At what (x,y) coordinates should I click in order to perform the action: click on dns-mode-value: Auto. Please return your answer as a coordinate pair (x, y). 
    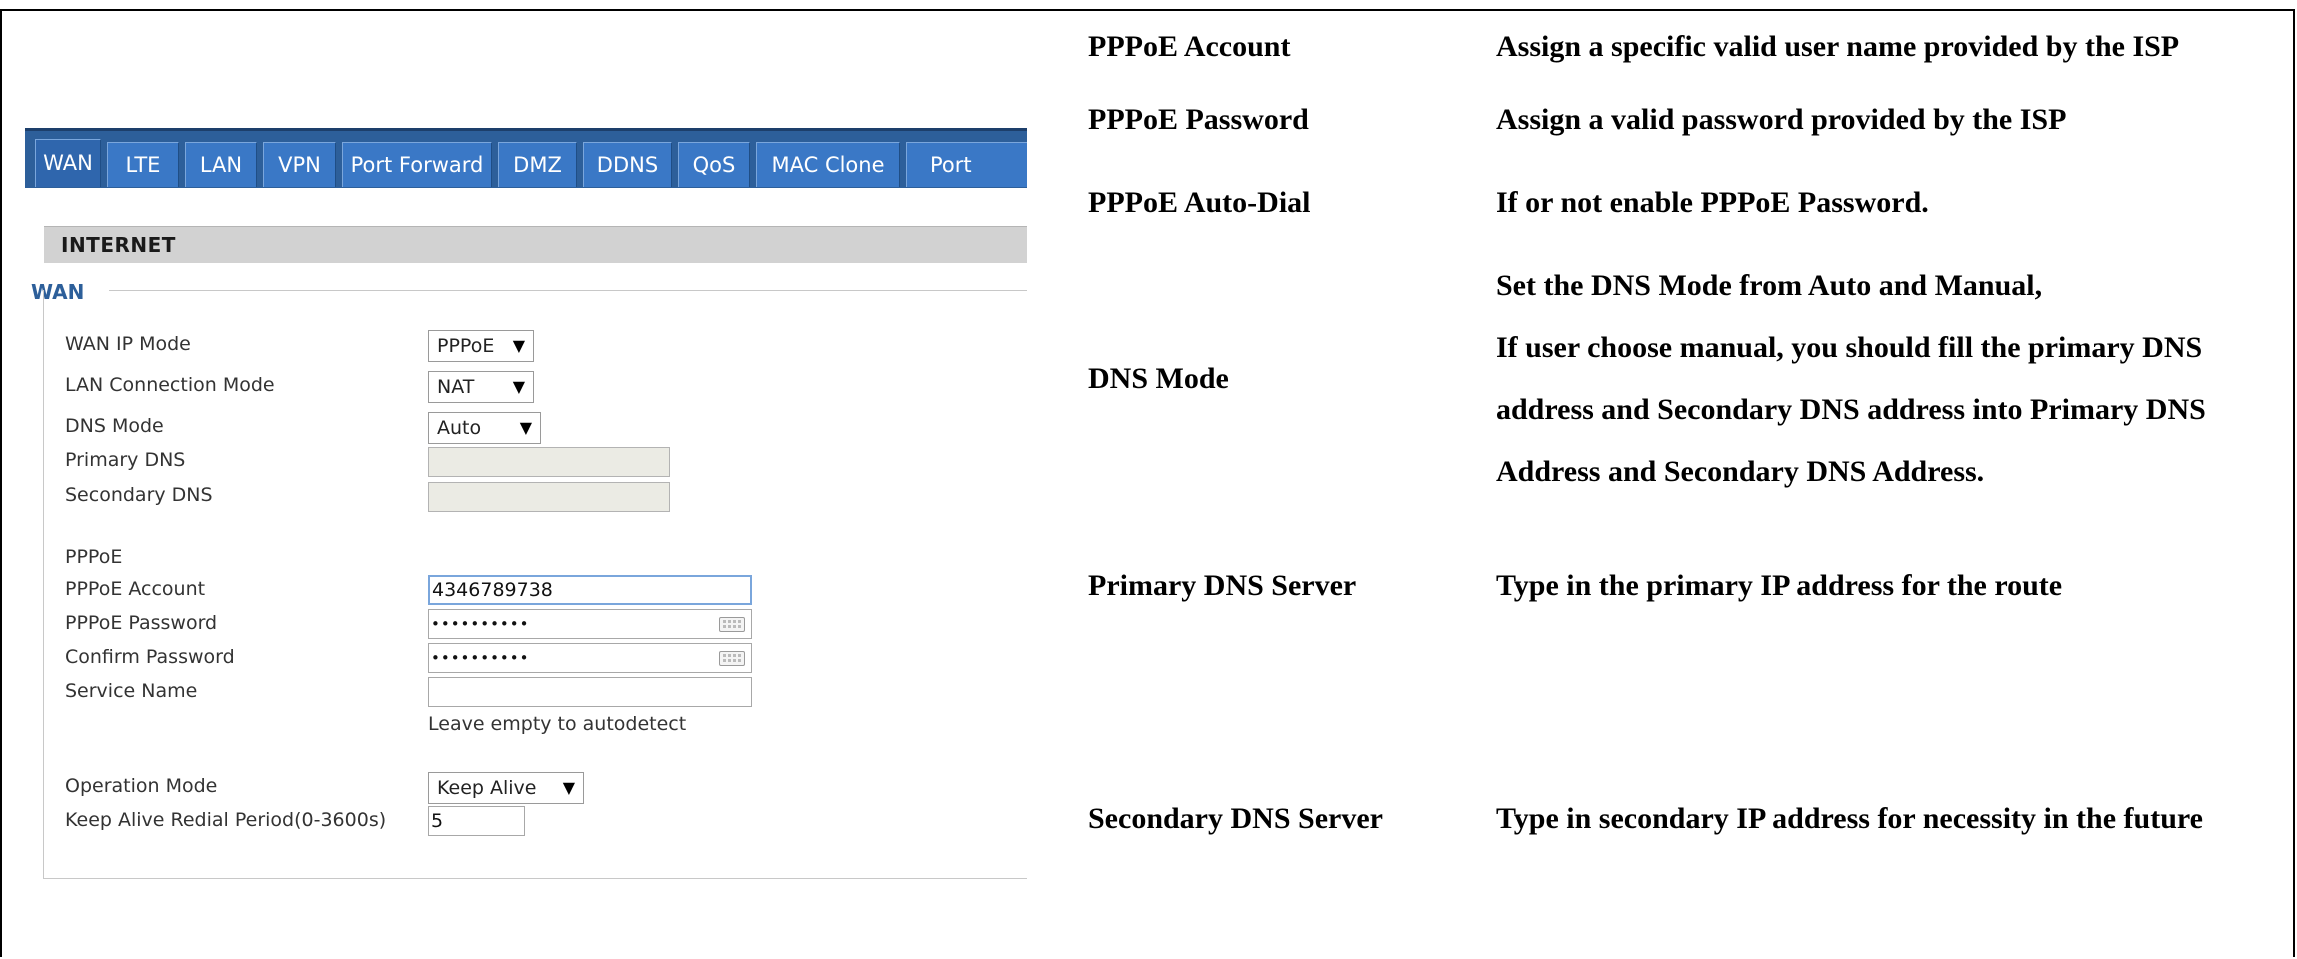
    Looking at the image, I should click on (459, 428).